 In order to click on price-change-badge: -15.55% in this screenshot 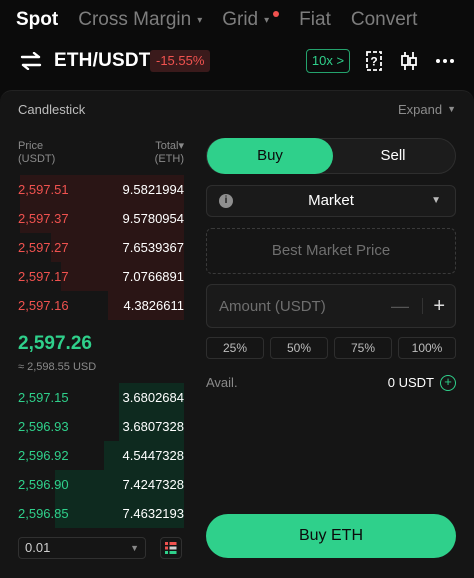, I will do `click(180, 61)`.